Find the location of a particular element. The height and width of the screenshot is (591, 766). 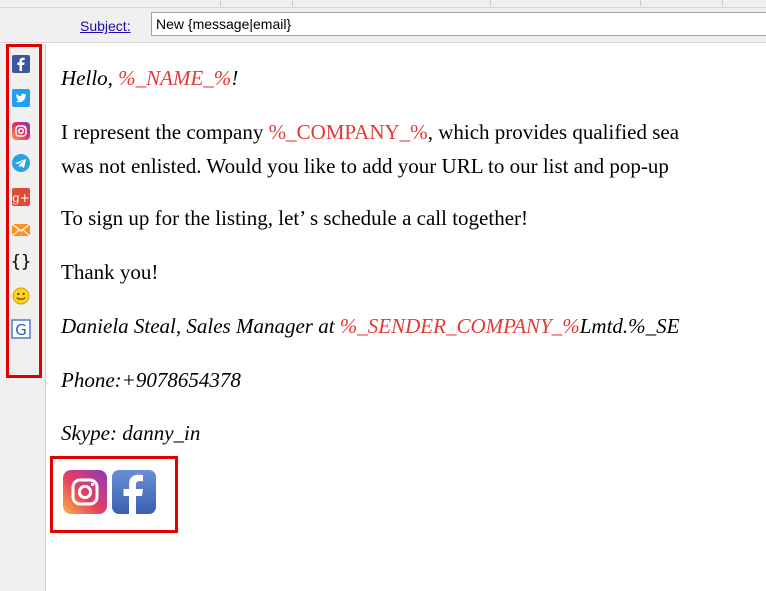

sender-company-variable: %_SENDER_COMPANY_% is located at coordinates (459, 326).